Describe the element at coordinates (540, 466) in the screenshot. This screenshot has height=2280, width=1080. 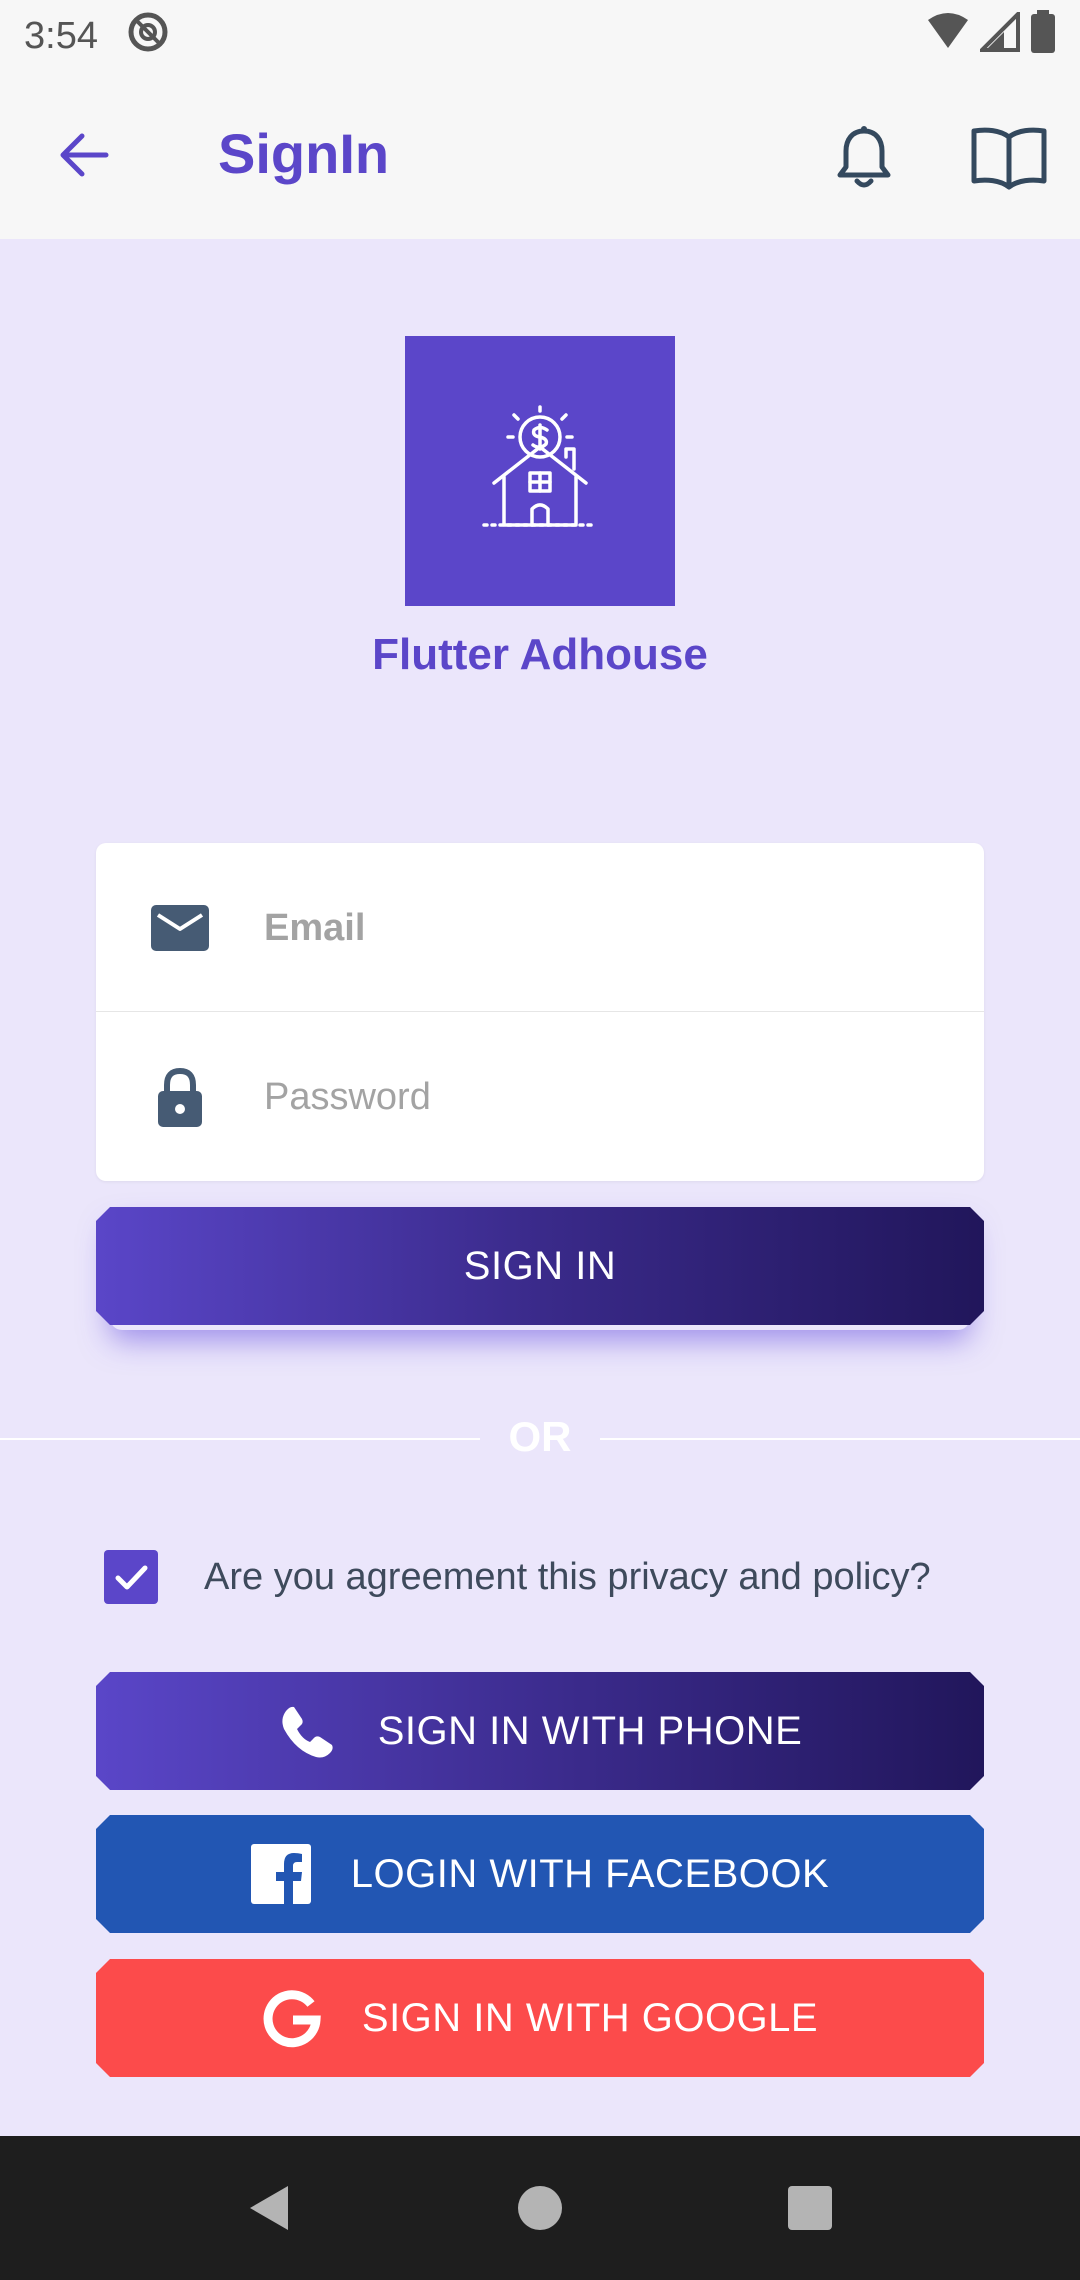
I see `house-dollar-icon` at that location.